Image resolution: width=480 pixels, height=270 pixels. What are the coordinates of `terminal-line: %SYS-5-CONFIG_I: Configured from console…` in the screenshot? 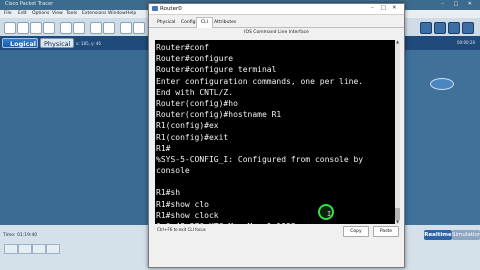 It's located at (260, 159).